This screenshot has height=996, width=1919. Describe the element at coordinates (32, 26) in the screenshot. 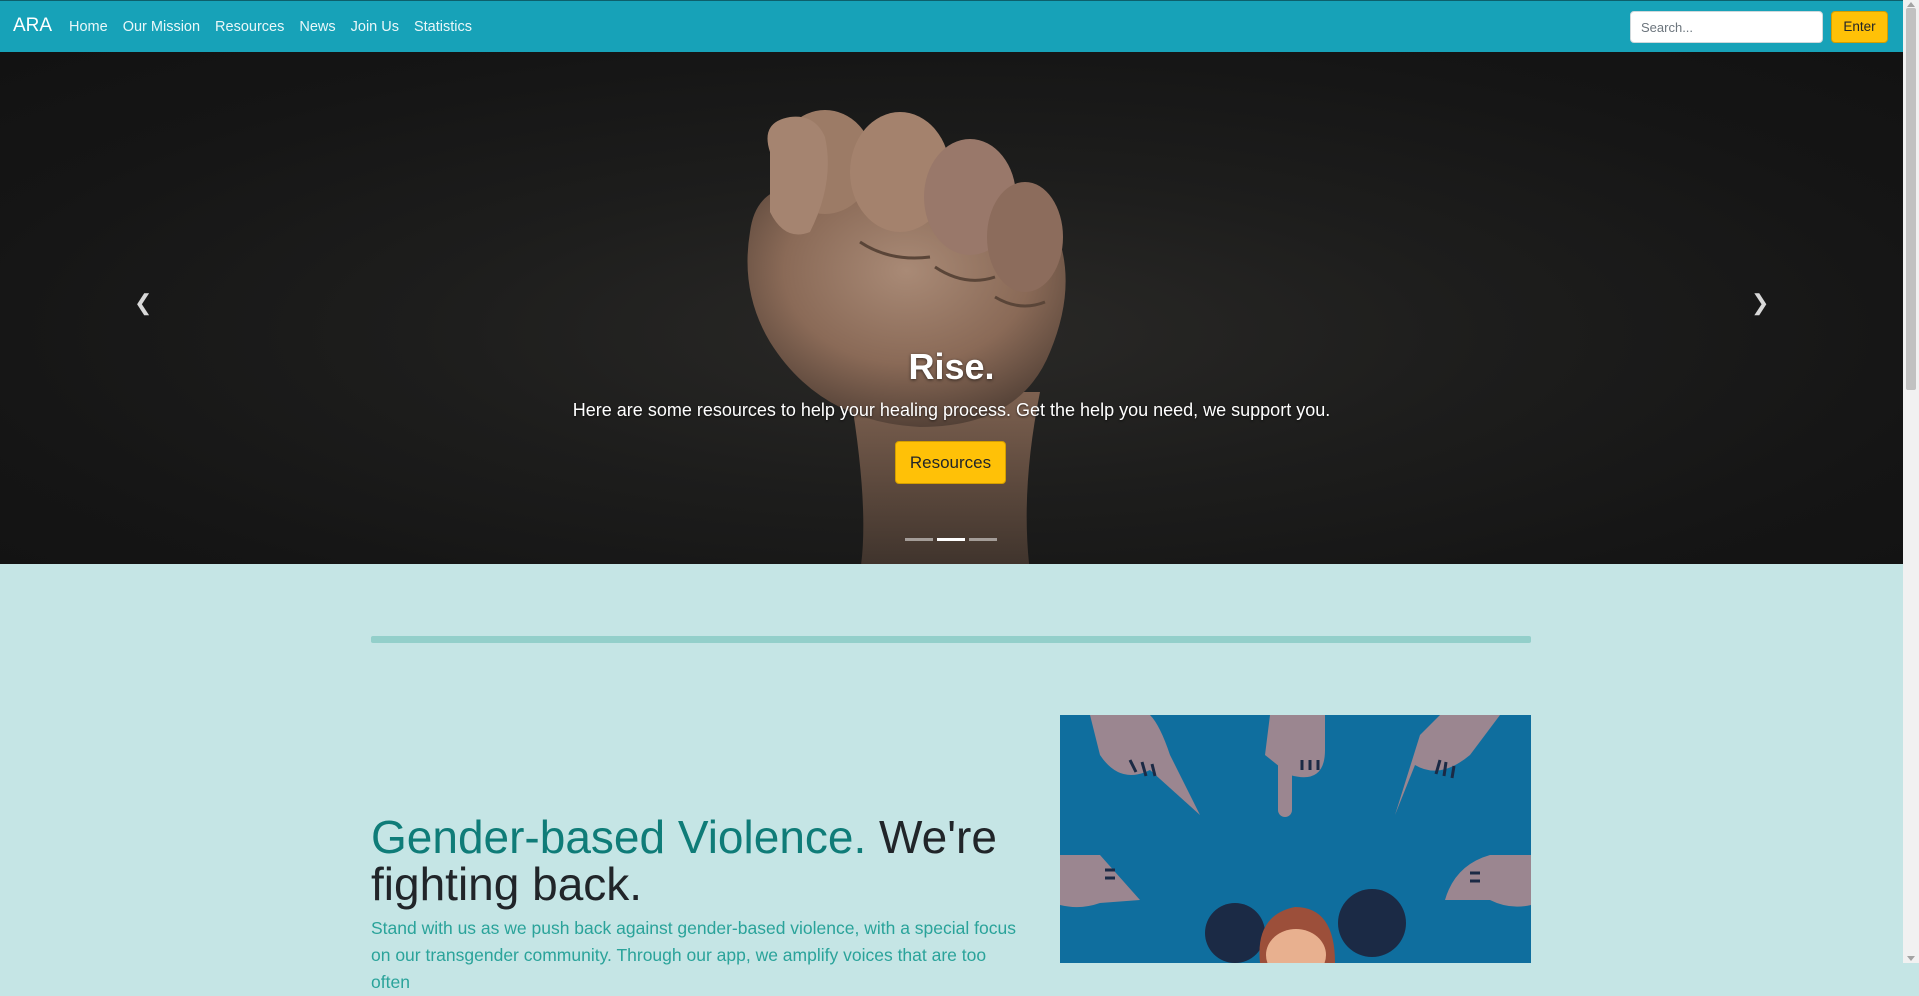

I see `brand-logo: ARA` at that location.